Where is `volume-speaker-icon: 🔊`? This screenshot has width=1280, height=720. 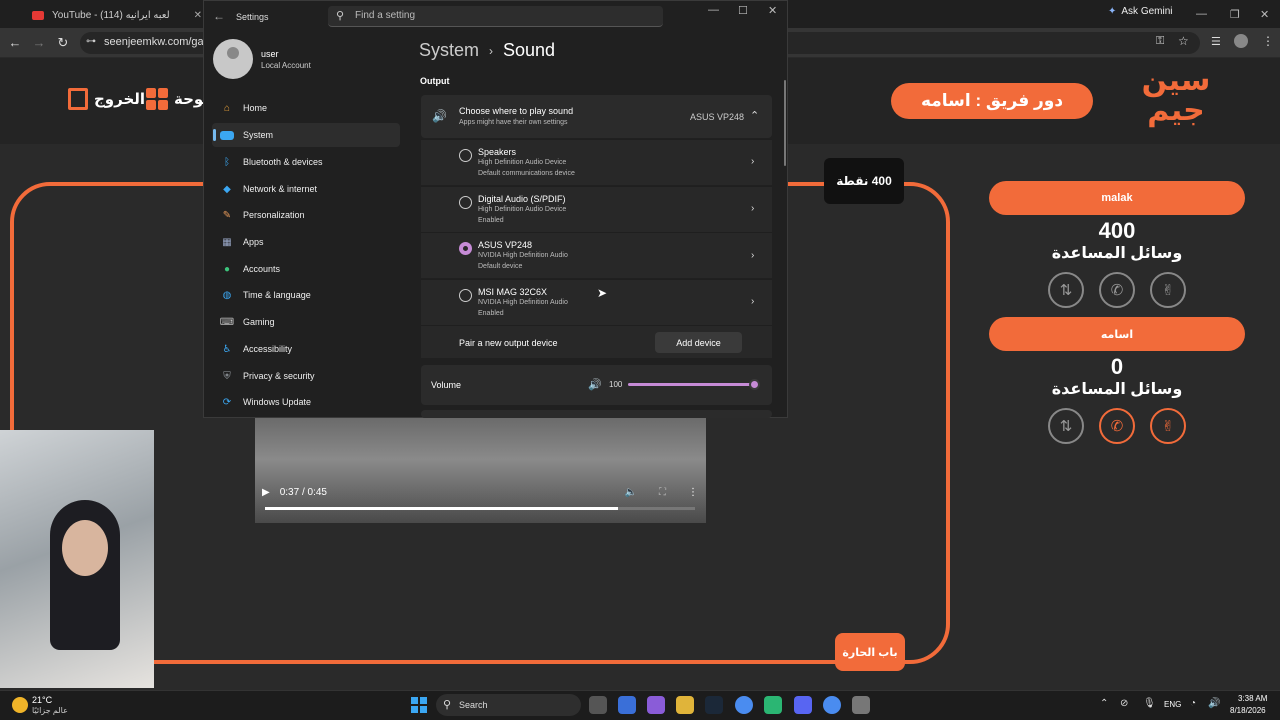 volume-speaker-icon: 🔊 is located at coordinates (595, 384).